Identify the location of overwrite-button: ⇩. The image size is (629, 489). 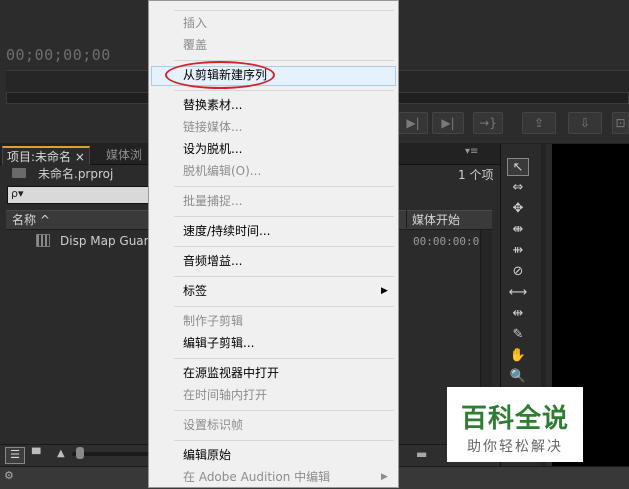
(585, 123).